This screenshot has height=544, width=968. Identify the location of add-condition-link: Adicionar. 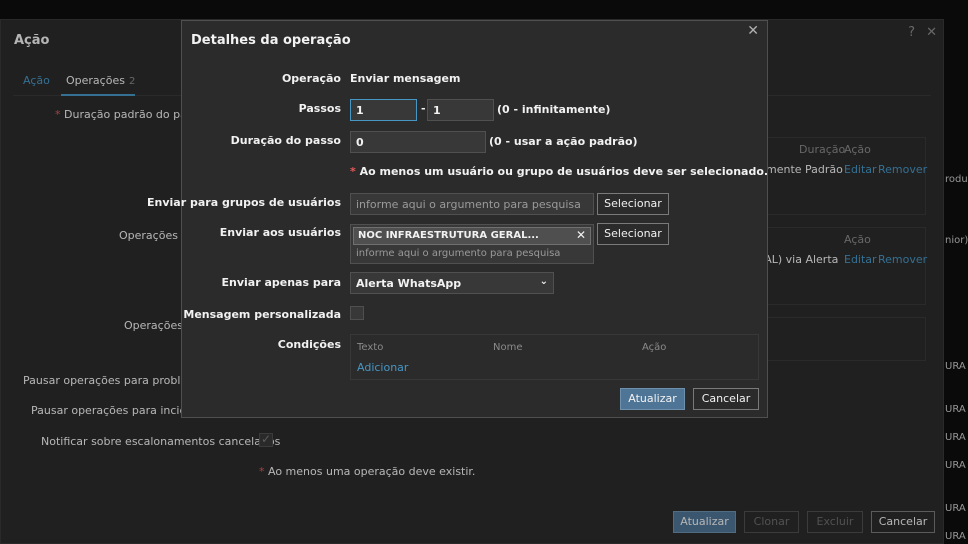
(382, 367).